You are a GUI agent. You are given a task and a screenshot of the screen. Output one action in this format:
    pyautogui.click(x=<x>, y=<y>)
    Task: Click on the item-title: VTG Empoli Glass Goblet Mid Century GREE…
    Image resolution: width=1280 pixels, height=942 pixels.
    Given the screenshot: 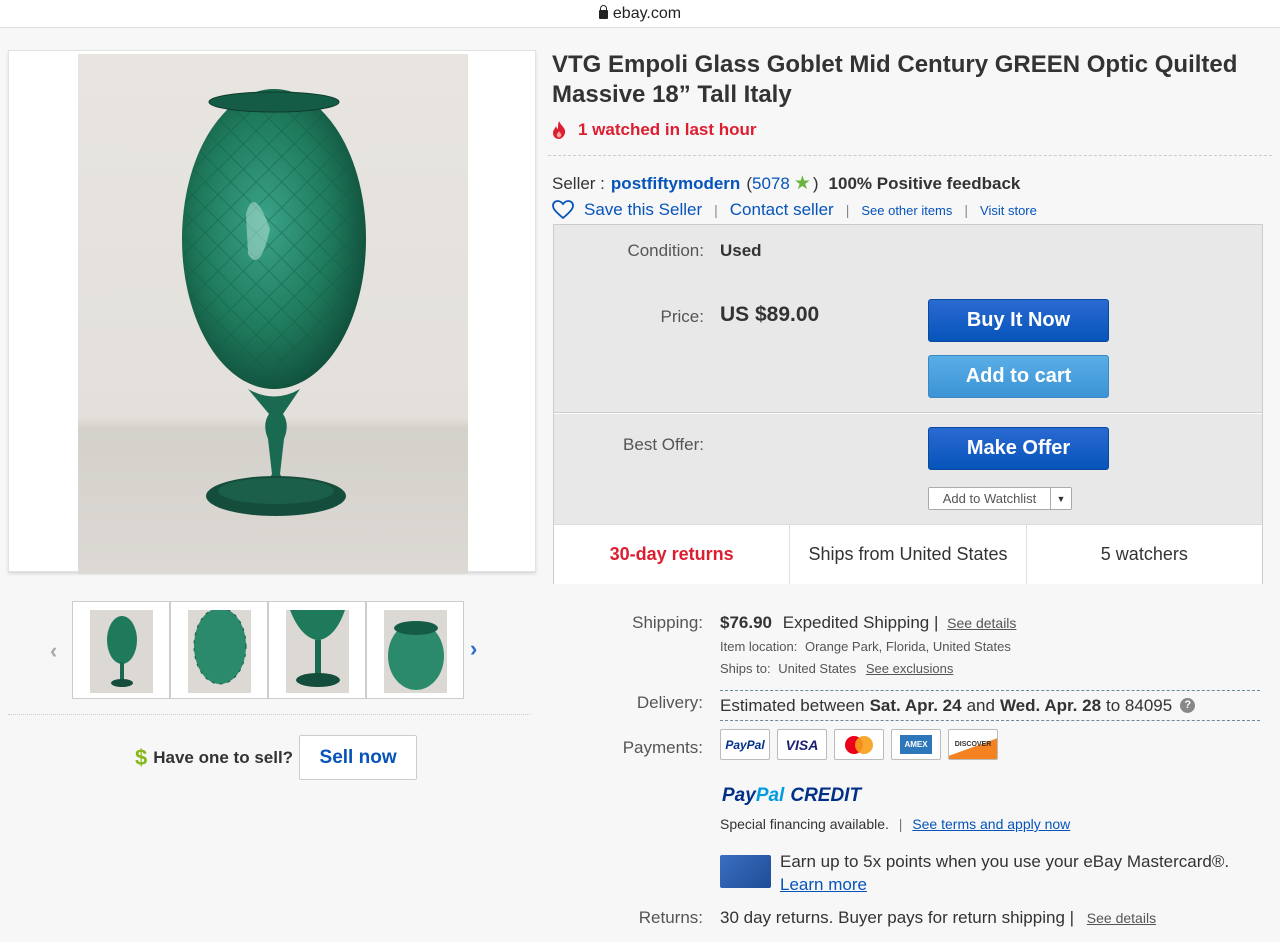 What is the action you would take?
    pyautogui.click(x=895, y=79)
    